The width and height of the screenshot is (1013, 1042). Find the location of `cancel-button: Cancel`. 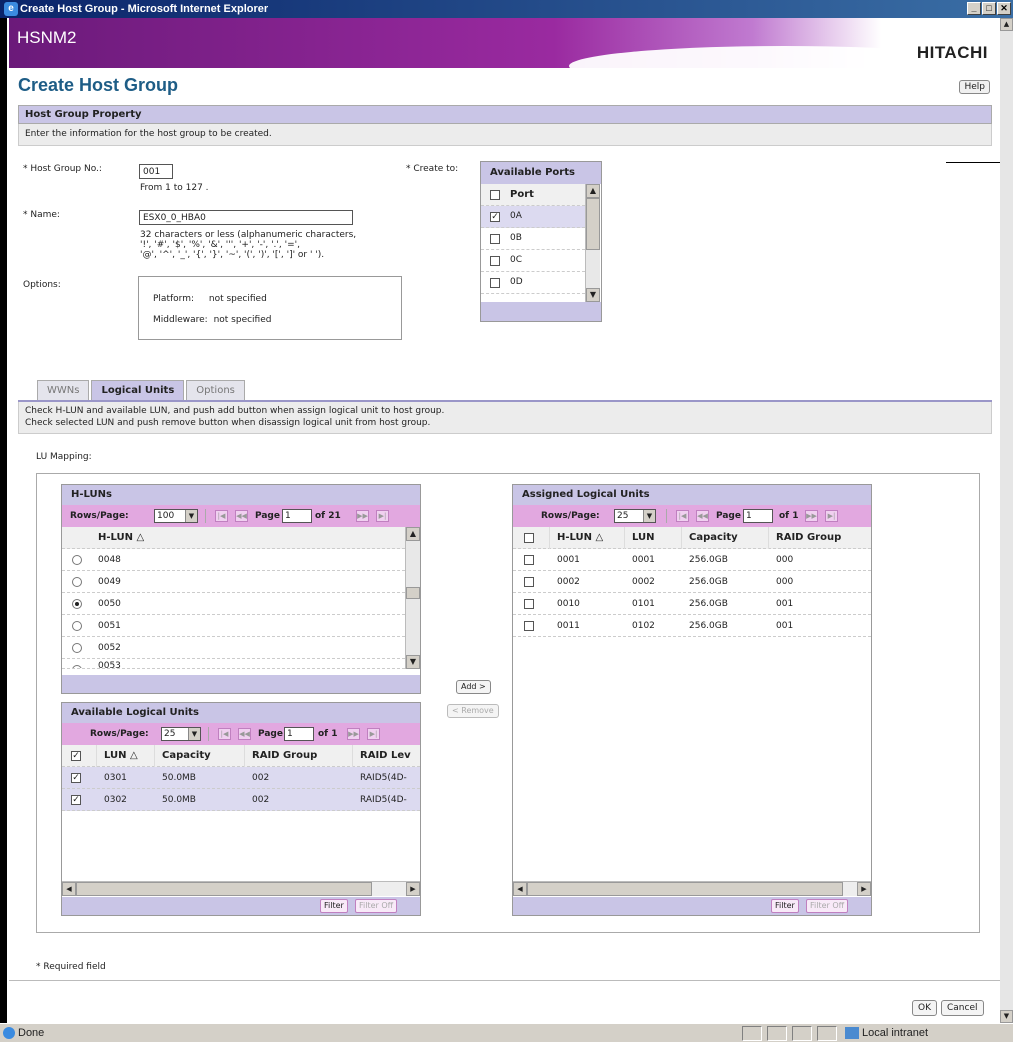

cancel-button: Cancel is located at coordinates (962, 1008).